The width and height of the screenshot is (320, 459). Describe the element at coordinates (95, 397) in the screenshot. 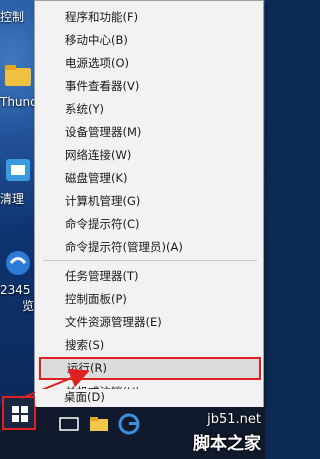

I see `menu-item-desktop: 桌面(D)` at that location.